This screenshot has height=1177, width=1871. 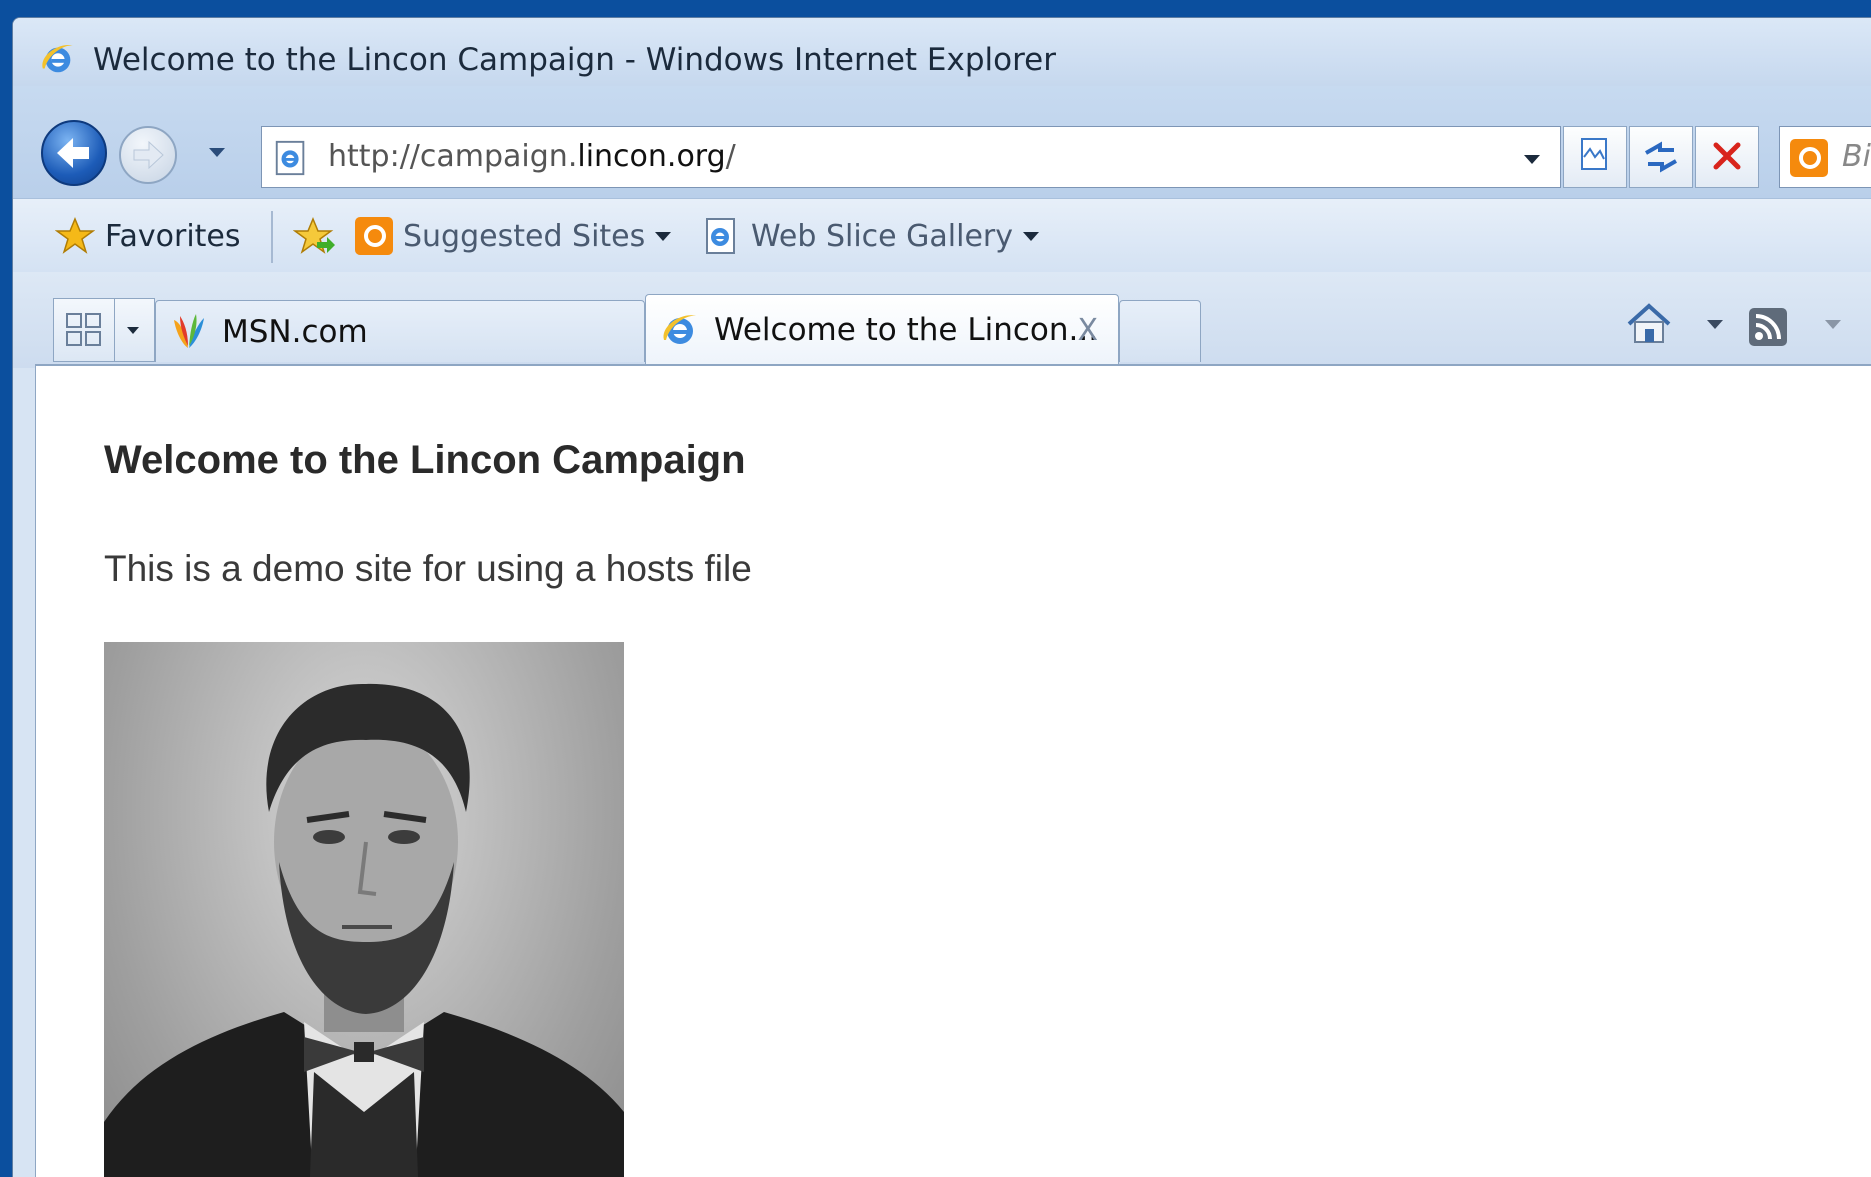 I want to click on recent-pages-dropdown, so click(x=217, y=152).